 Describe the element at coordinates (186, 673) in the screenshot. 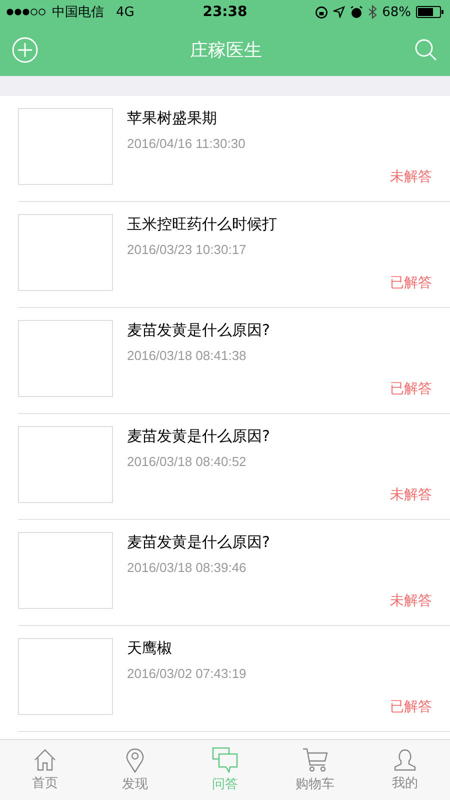

I see `question-time: 2016/03/02 07:43:19` at that location.